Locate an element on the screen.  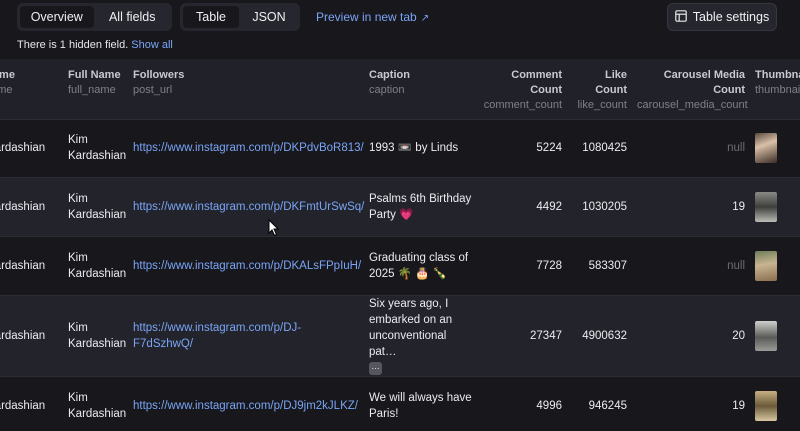
tab-overview: Overview is located at coordinates (57, 17).